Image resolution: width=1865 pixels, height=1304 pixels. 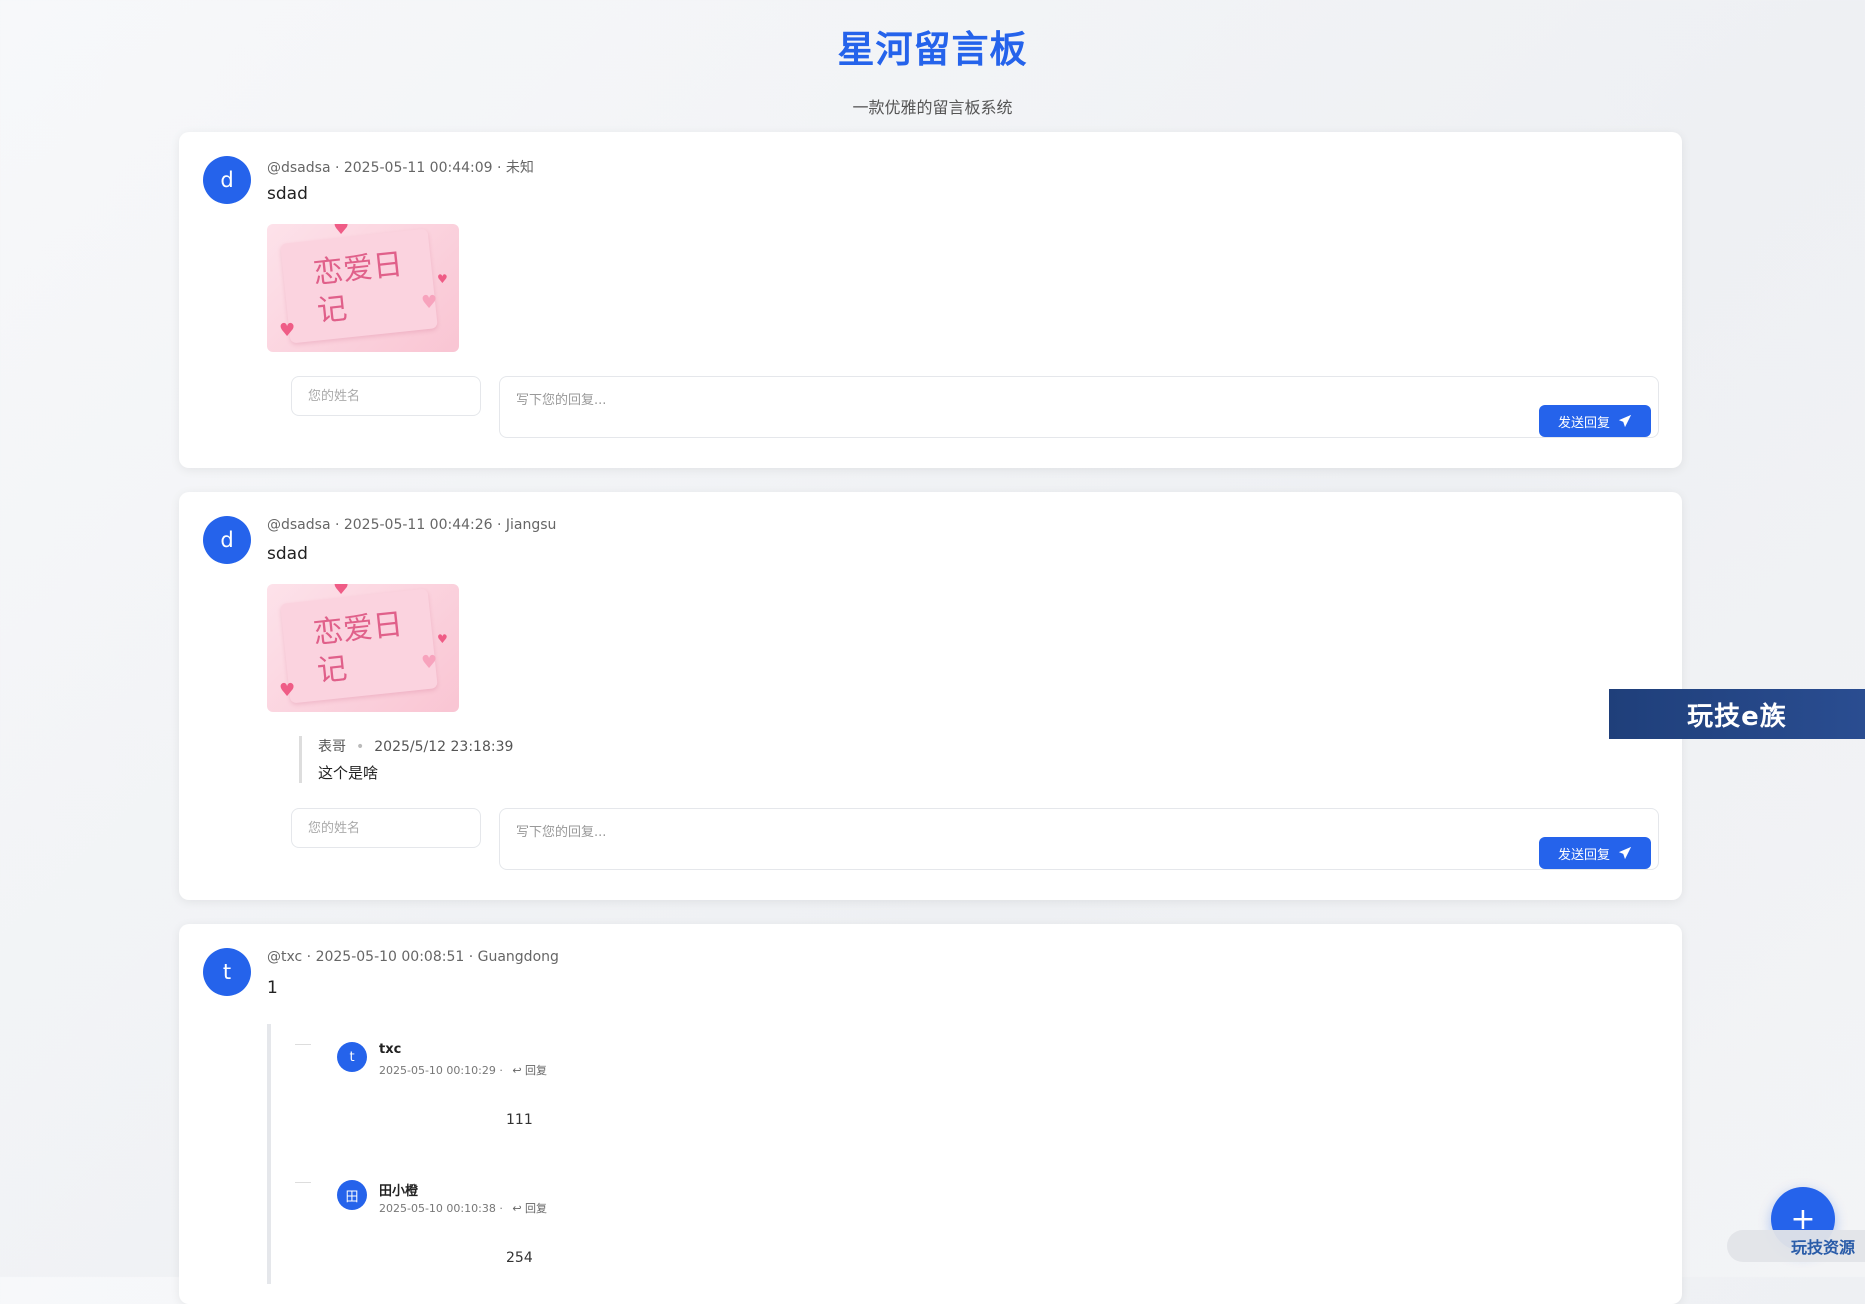 I want to click on thread-author: txc, so click(x=390, y=1049).